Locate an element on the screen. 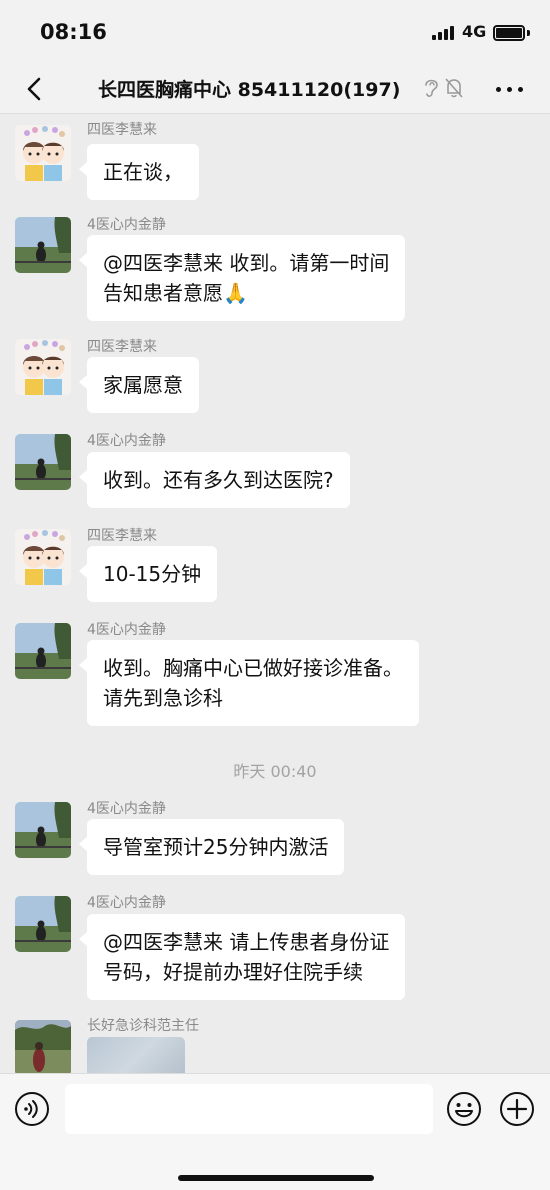  group-status-icons is located at coordinates (444, 88).